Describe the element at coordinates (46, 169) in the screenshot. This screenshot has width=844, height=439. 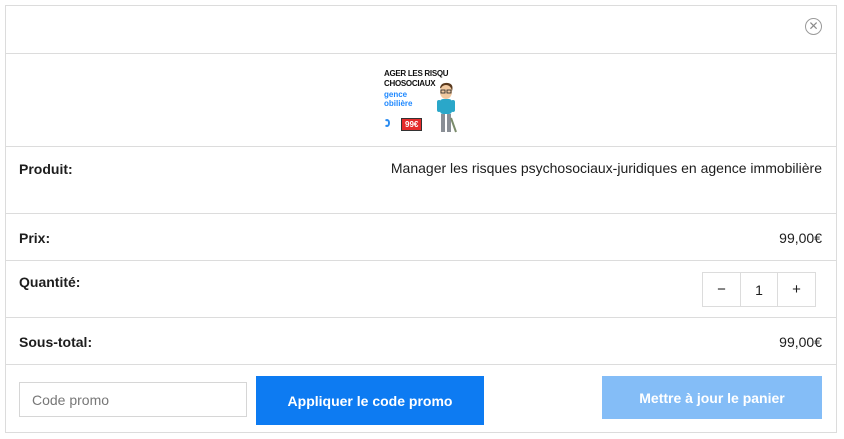
I see `product-label: Produit:` at that location.